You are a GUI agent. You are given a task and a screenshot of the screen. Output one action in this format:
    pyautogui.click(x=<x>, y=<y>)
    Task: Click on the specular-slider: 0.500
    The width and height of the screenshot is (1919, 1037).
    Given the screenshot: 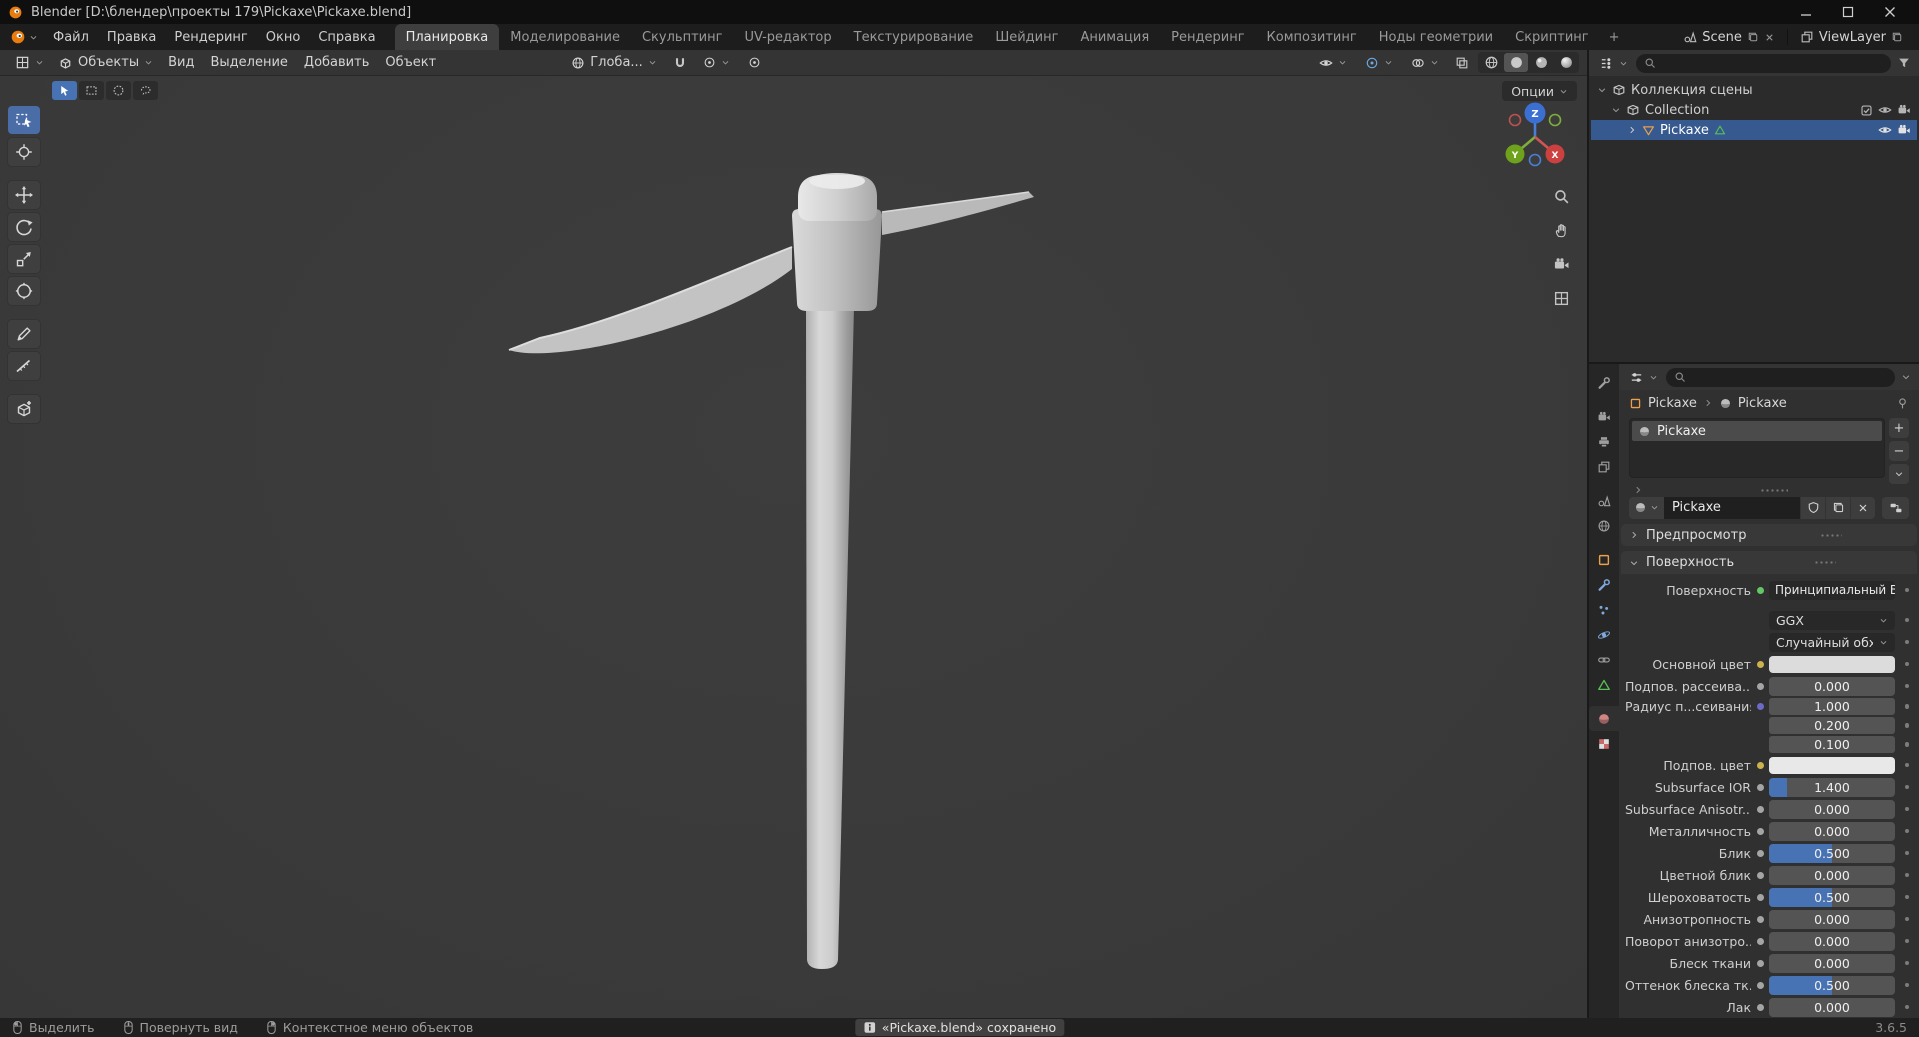 What is the action you would take?
    pyautogui.click(x=1832, y=853)
    